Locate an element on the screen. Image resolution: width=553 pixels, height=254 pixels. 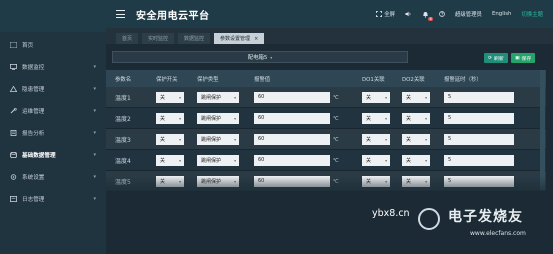
tab-realtime-monitor: 实时监控 is located at coordinates (158, 38).